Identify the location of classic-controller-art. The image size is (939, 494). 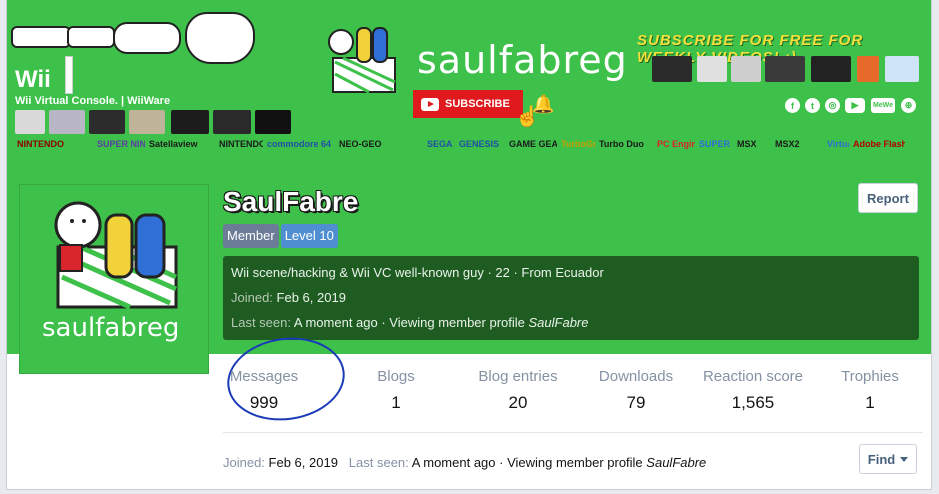
(147, 38).